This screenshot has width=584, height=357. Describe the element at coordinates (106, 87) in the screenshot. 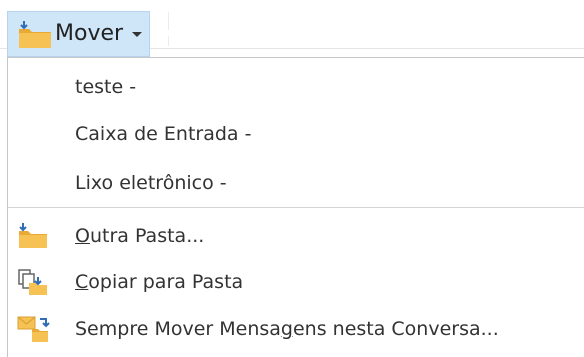

I see `menu-item-label: teste -` at that location.